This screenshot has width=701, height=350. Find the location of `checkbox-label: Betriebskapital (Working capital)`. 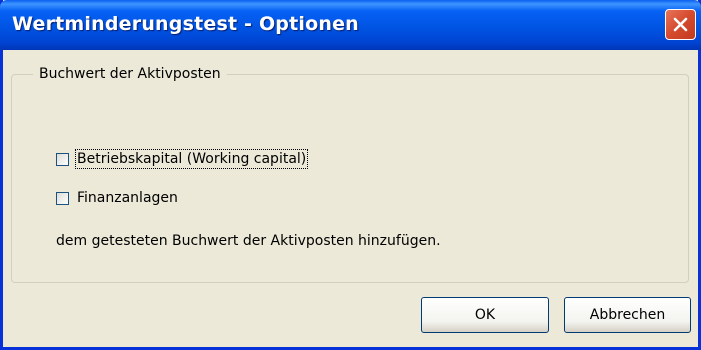

checkbox-label: Betriebskapital (Working capital) is located at coordinates (191, 159).